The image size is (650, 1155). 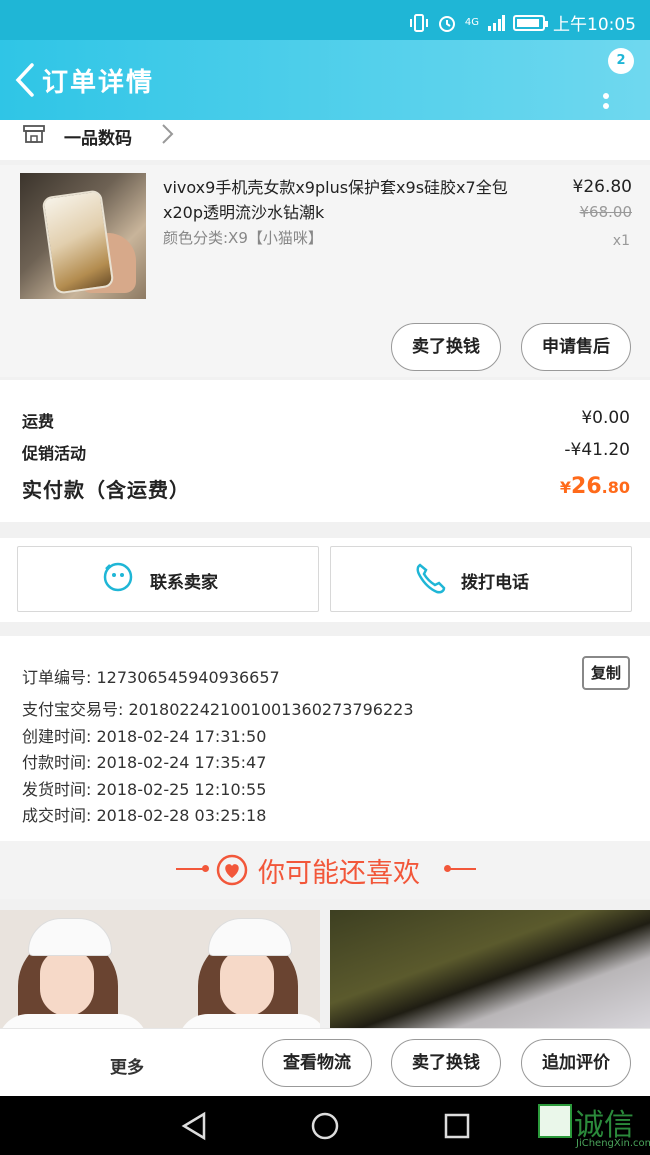 I want to click on promo-value: -¥41.20, so click(x=597, y=450).